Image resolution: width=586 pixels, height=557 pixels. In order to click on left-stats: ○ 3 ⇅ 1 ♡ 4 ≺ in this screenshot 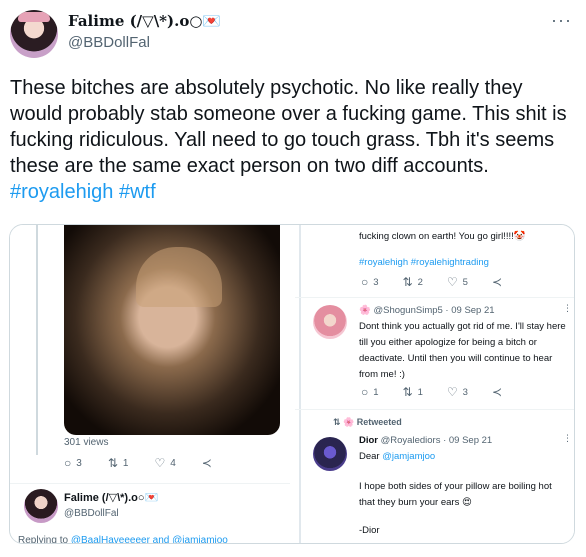, I will do `click(153, 463)`.